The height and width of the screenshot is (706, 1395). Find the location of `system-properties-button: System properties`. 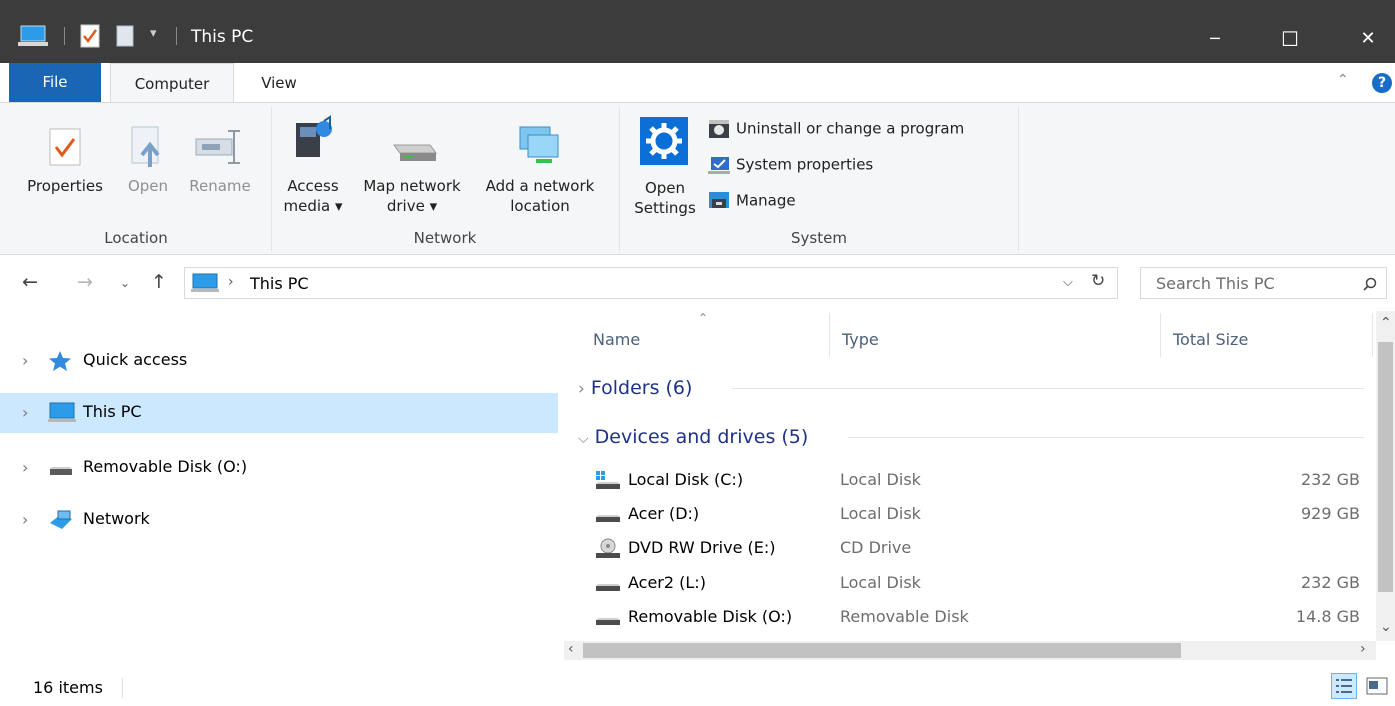

system-properties-button: System properties is located at coordinates (790, 165).